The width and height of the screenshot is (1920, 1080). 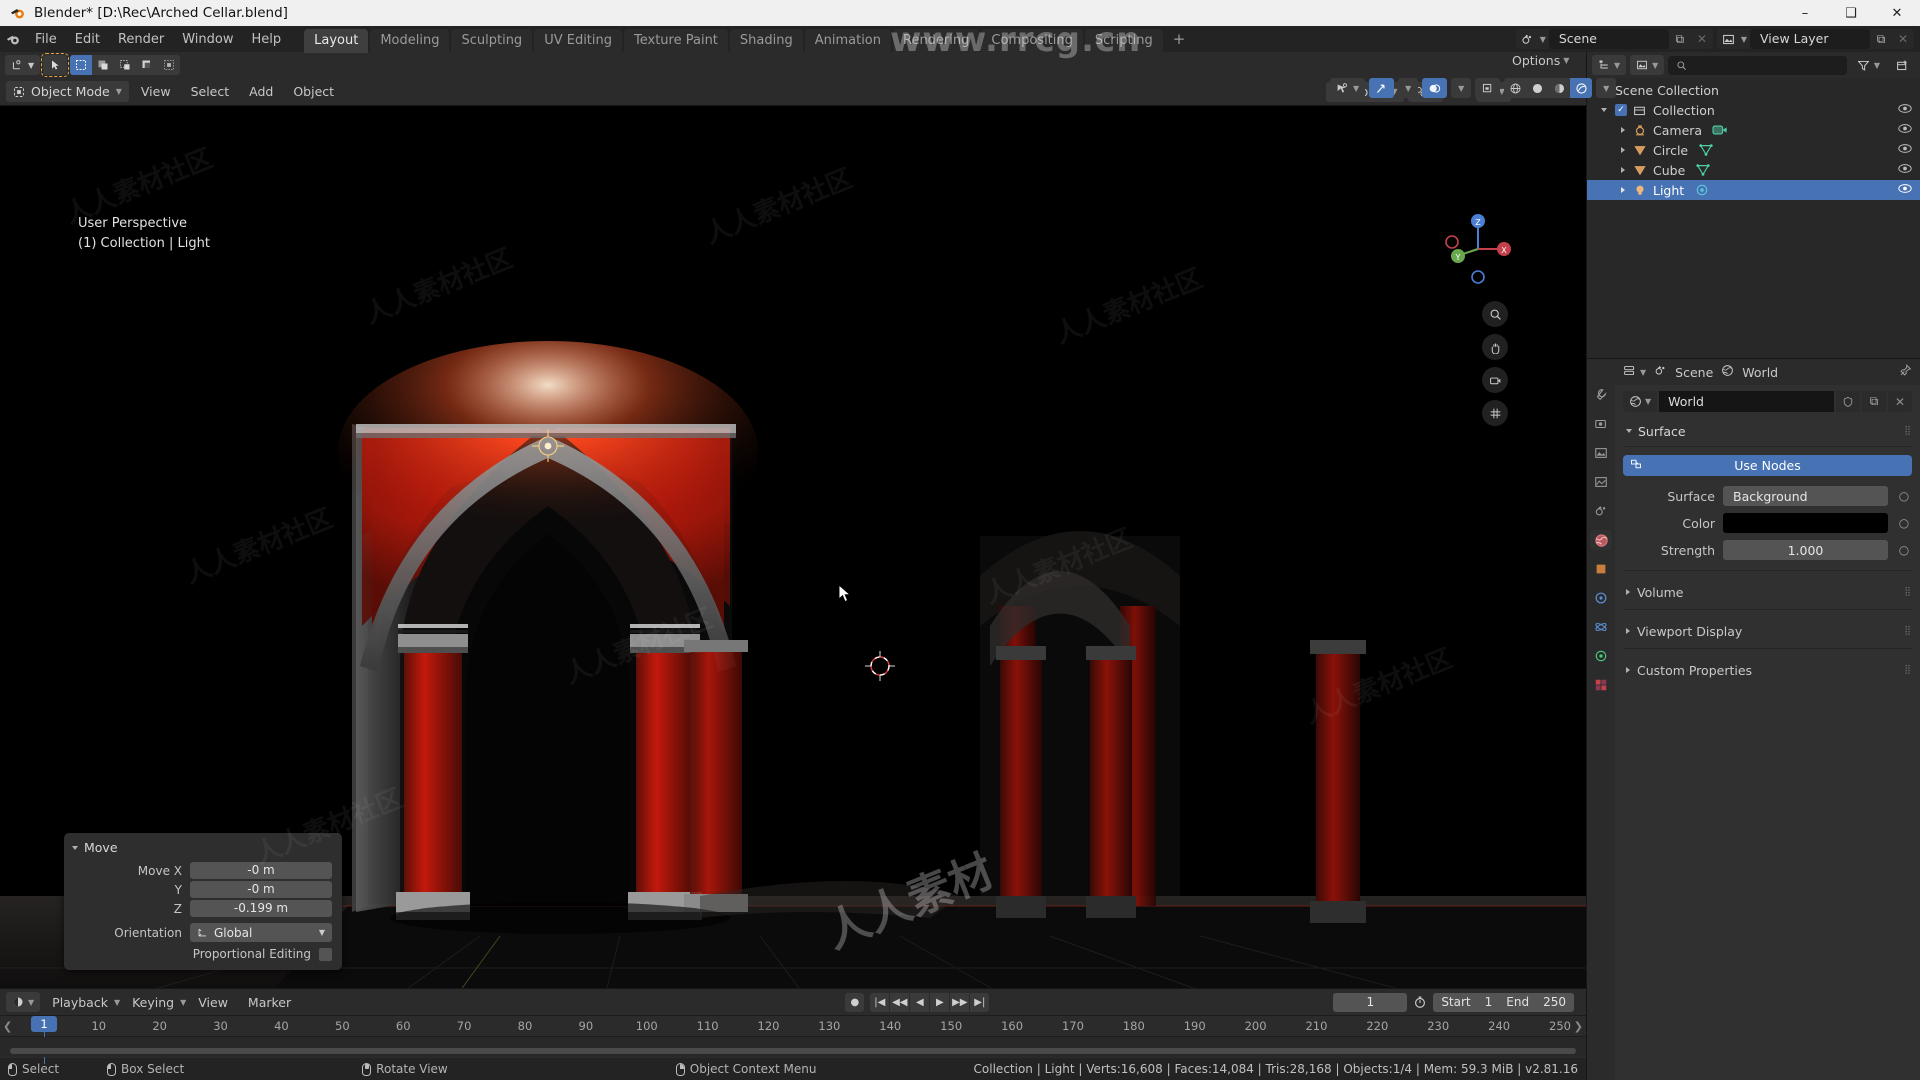 I want to click on color-swatch, so click(x=1805, y=523).